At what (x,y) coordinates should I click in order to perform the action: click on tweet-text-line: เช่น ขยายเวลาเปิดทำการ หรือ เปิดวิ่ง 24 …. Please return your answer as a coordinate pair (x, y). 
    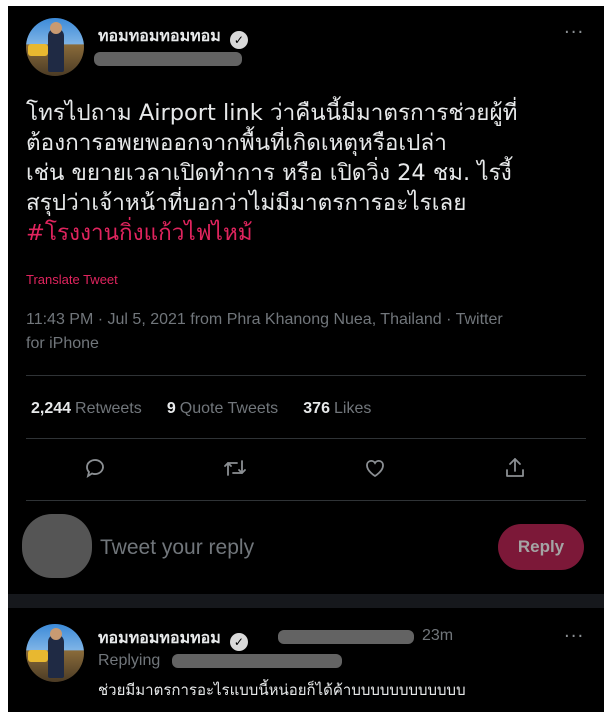
    Looking at the image, I should click on (269, 173).